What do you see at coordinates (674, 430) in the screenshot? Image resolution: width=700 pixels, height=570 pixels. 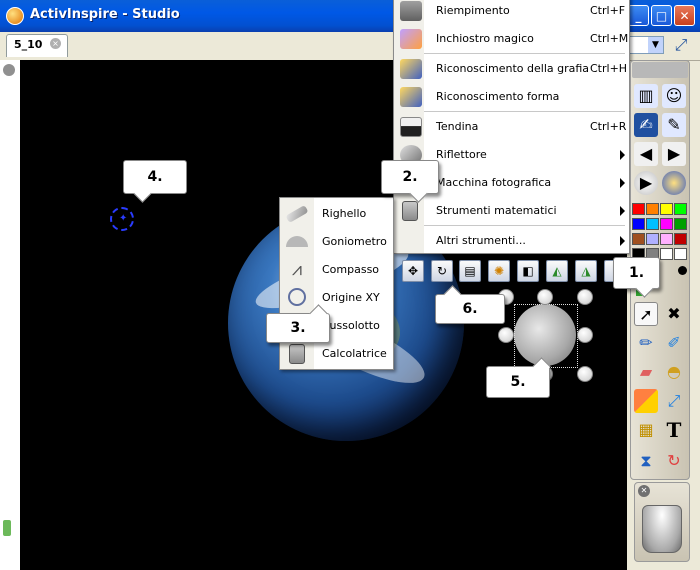 I see `text-icon: T` at bounding box center [674, 430].